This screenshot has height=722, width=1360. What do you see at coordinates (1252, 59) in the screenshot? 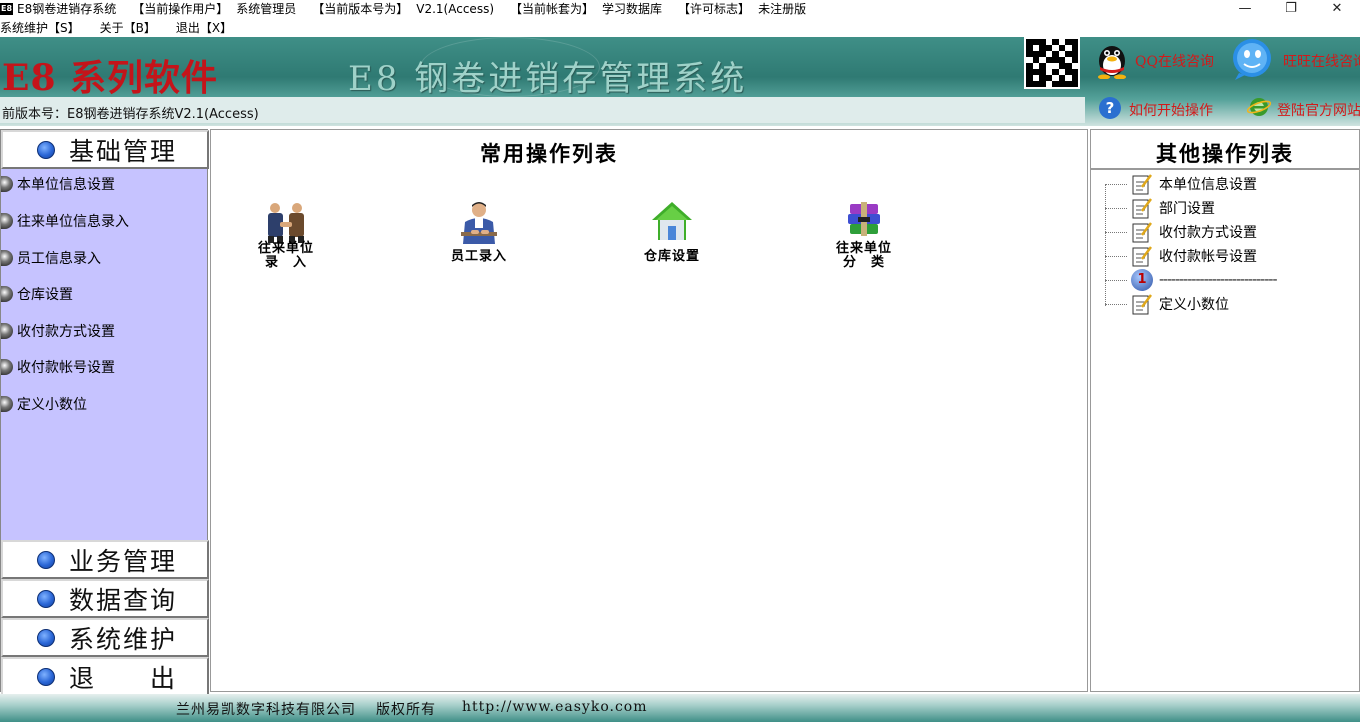
I see `wangwang-chat-icon` at bounding box center [1252, 59].